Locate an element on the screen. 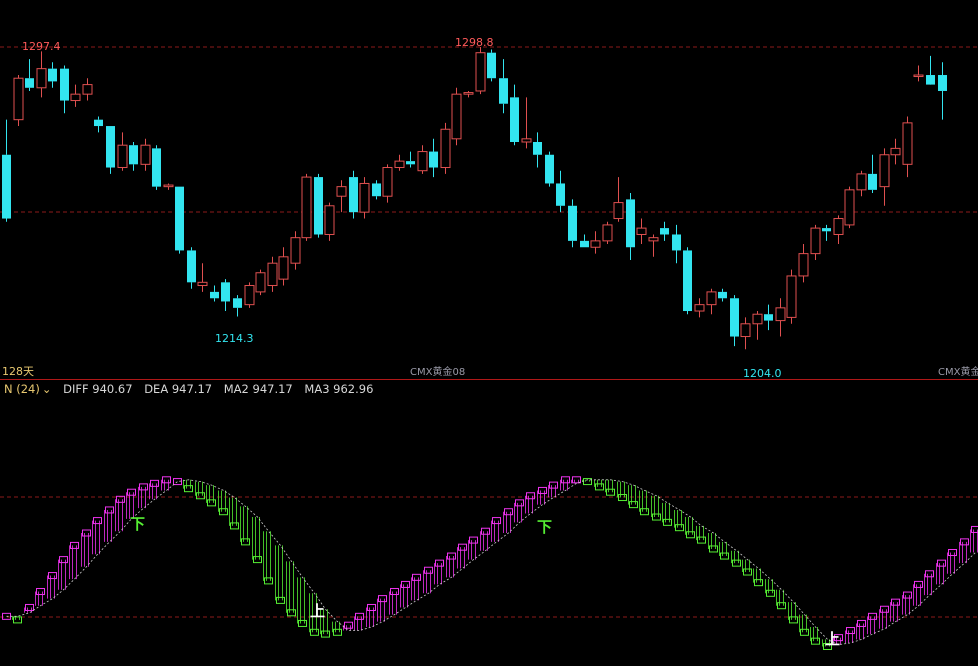 The height and width of the screenshot is (666, 978). buy-signal-1: 上 is located at coordinates (318, 611).